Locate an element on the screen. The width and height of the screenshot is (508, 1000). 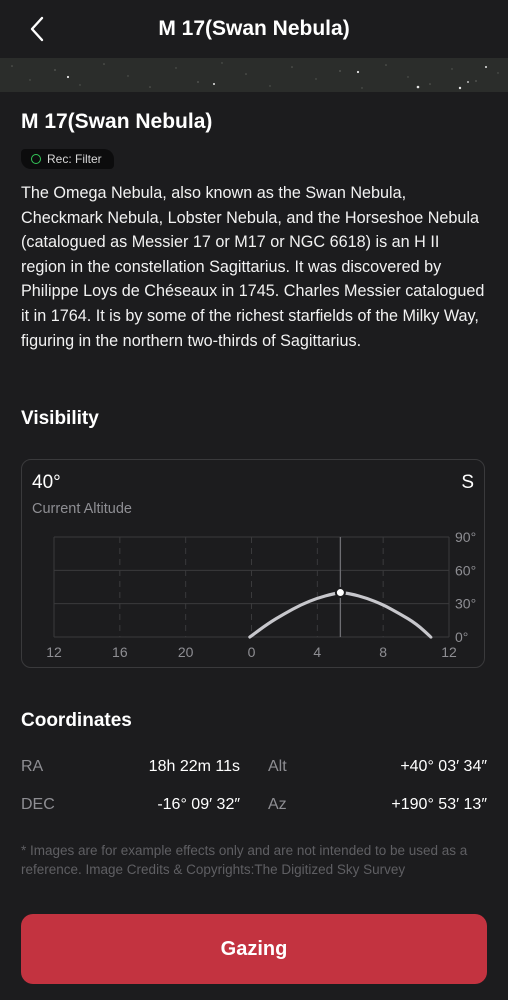
badge-label: Rec: Filter is located at coordinates (74, 159).